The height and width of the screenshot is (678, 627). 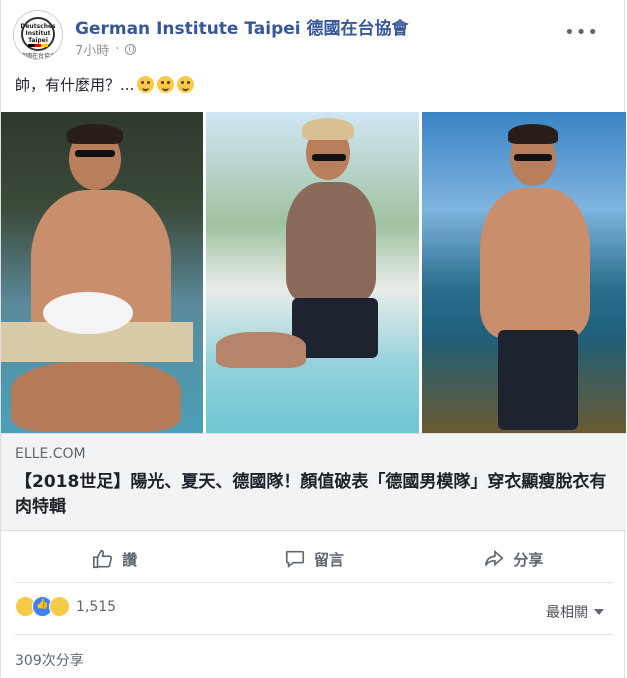 I want to click on link-domain: ELLE.COM, so click(x=50, y=454).